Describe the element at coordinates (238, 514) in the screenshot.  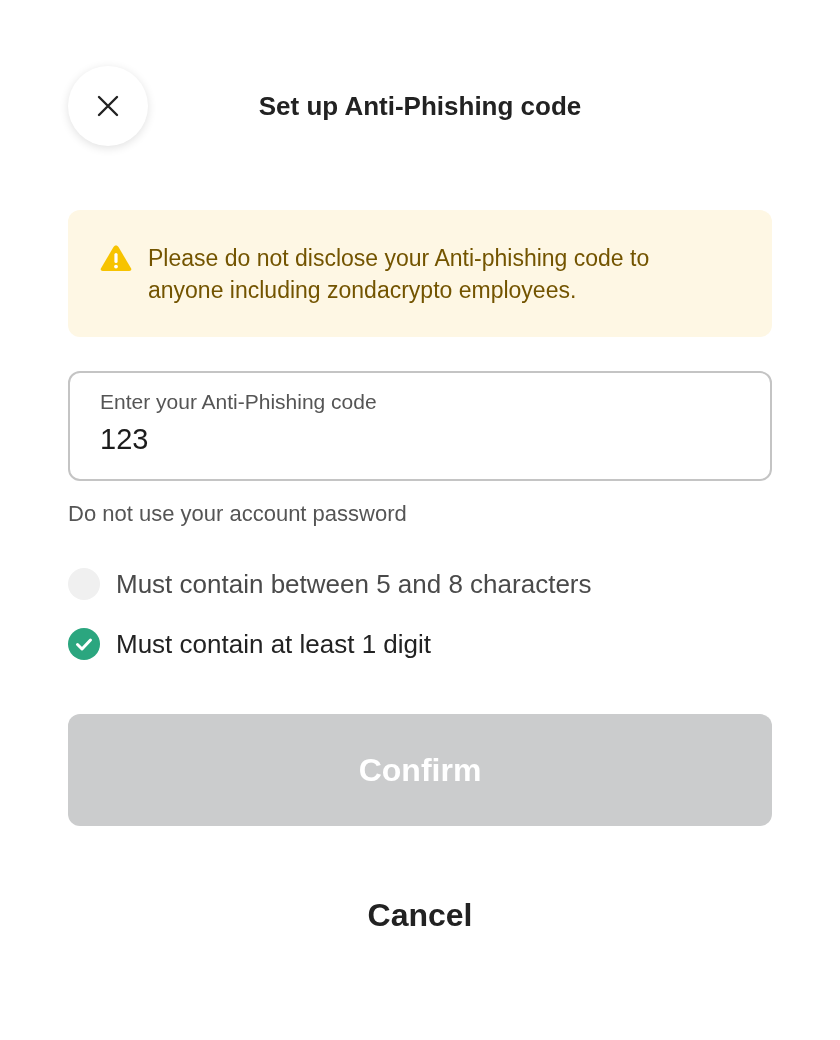
I see `helper-text: Do not use your account password` at that location.